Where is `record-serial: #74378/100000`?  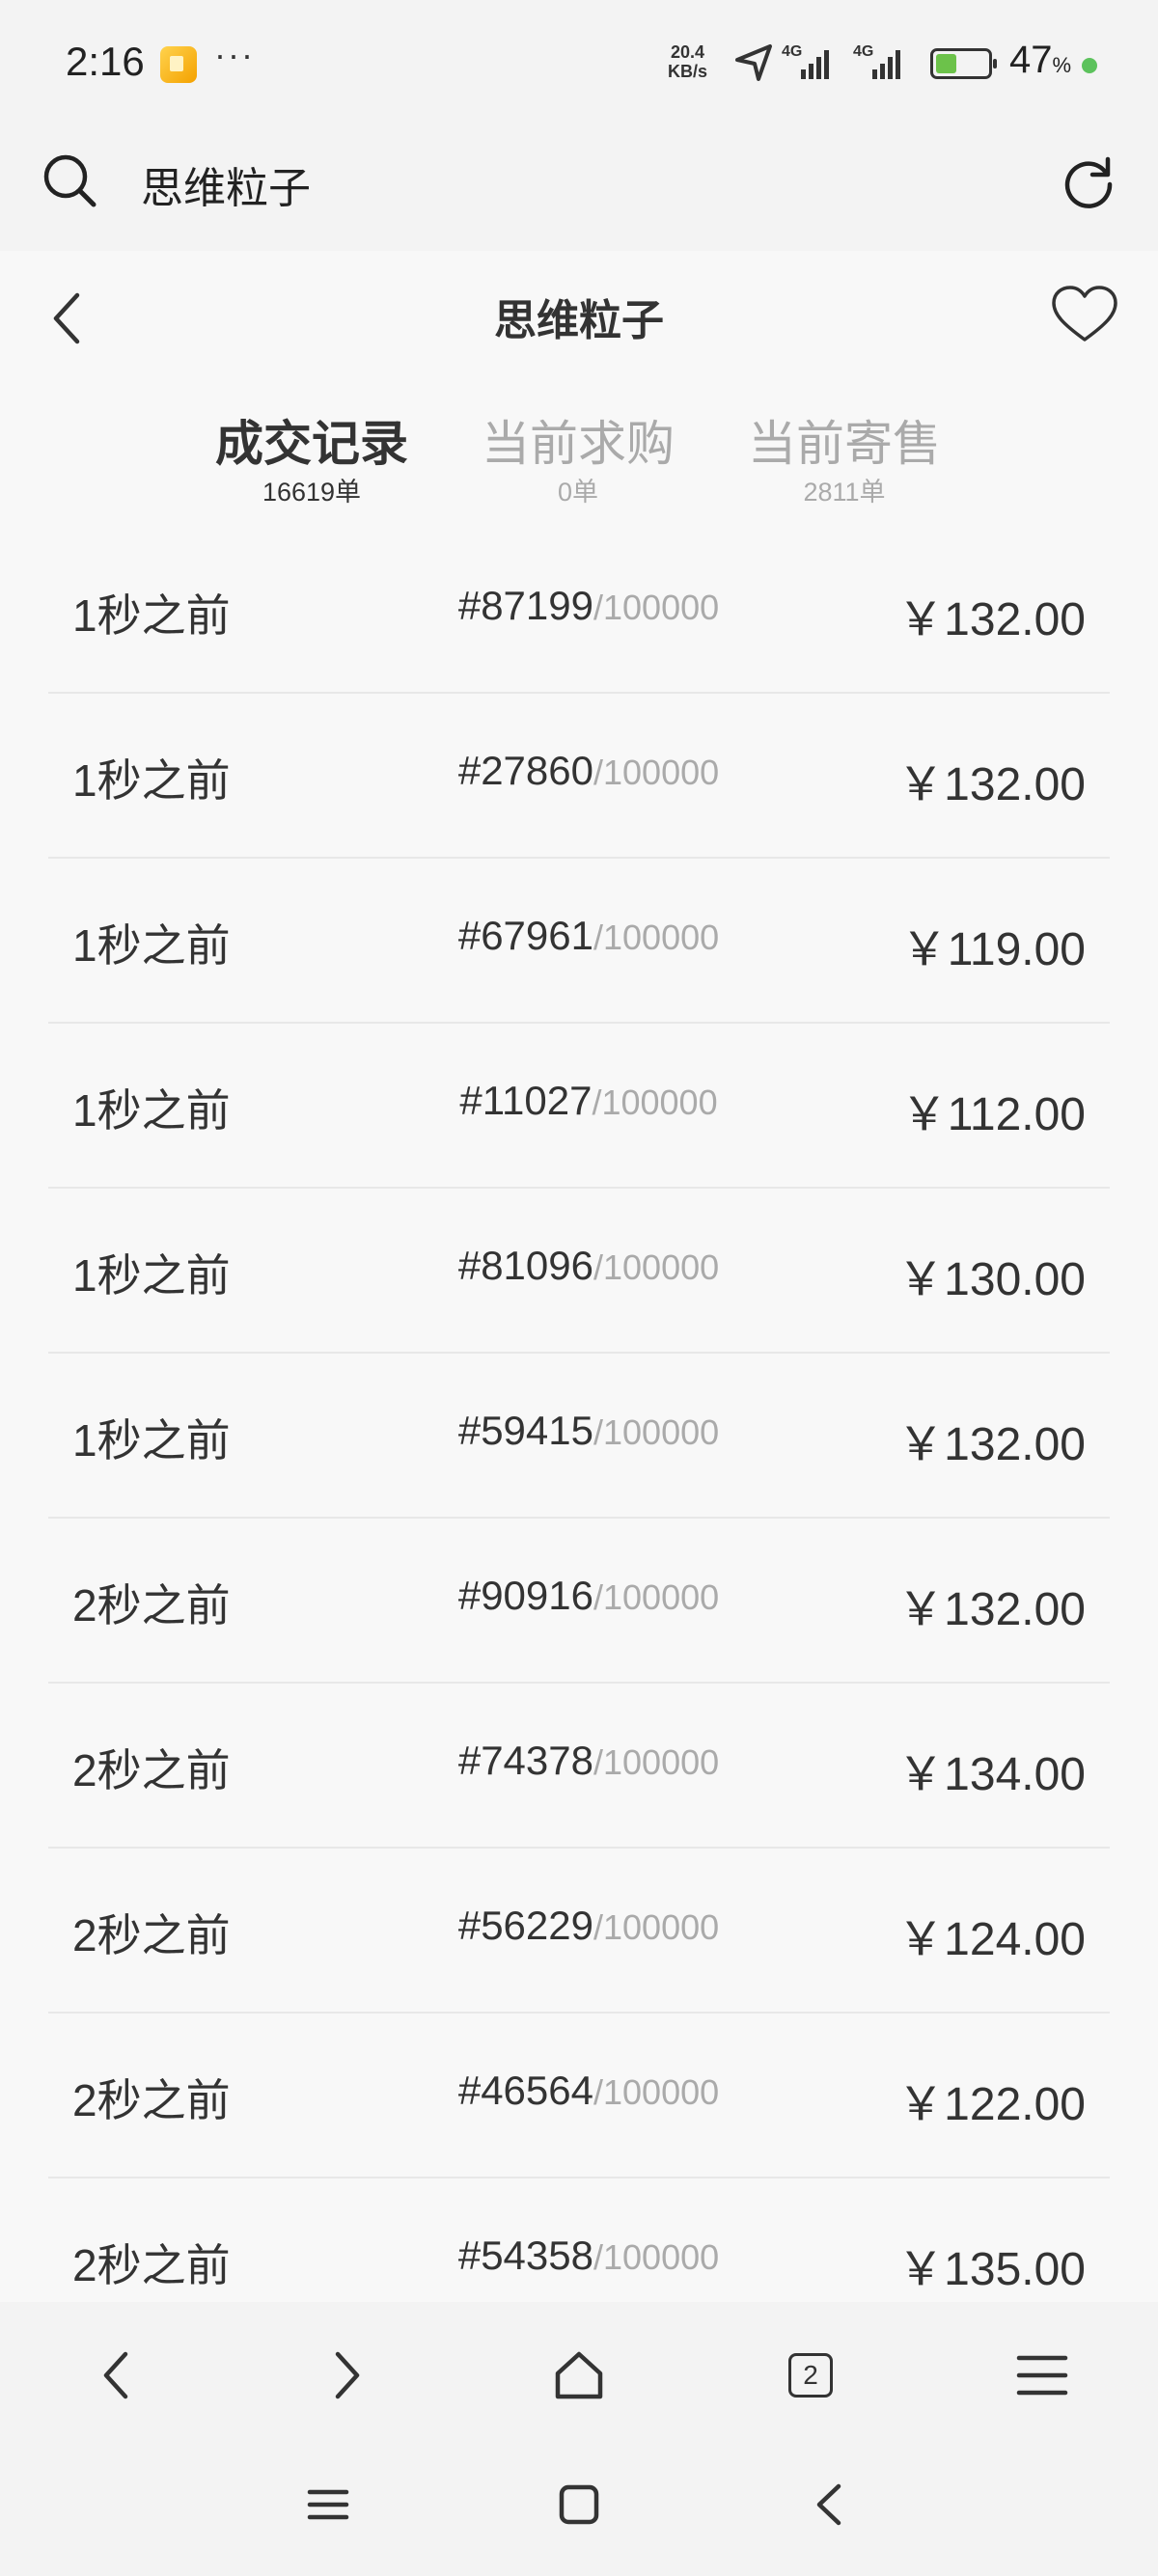 record-serial: #74378/100000 is located at coordinates (589, 1761).